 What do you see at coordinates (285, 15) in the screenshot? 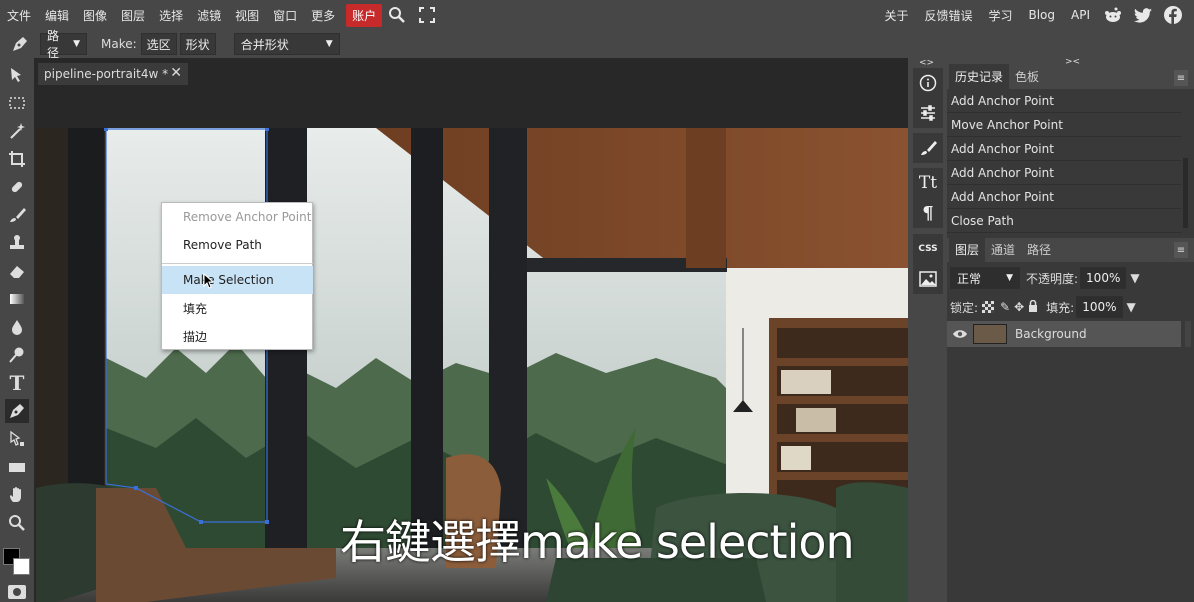
I see `menu-window: 窗口` at bounding box center [285, 15].